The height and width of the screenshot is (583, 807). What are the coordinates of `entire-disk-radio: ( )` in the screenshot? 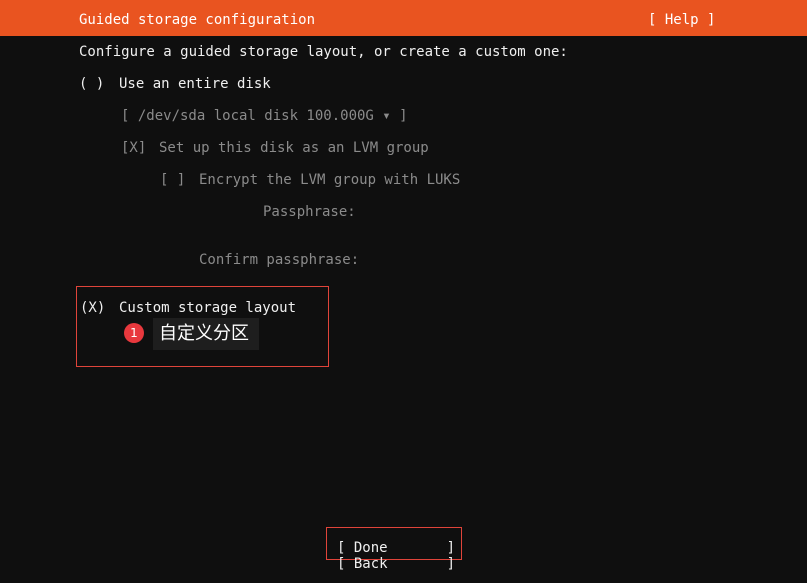 It's located at (91, 84).